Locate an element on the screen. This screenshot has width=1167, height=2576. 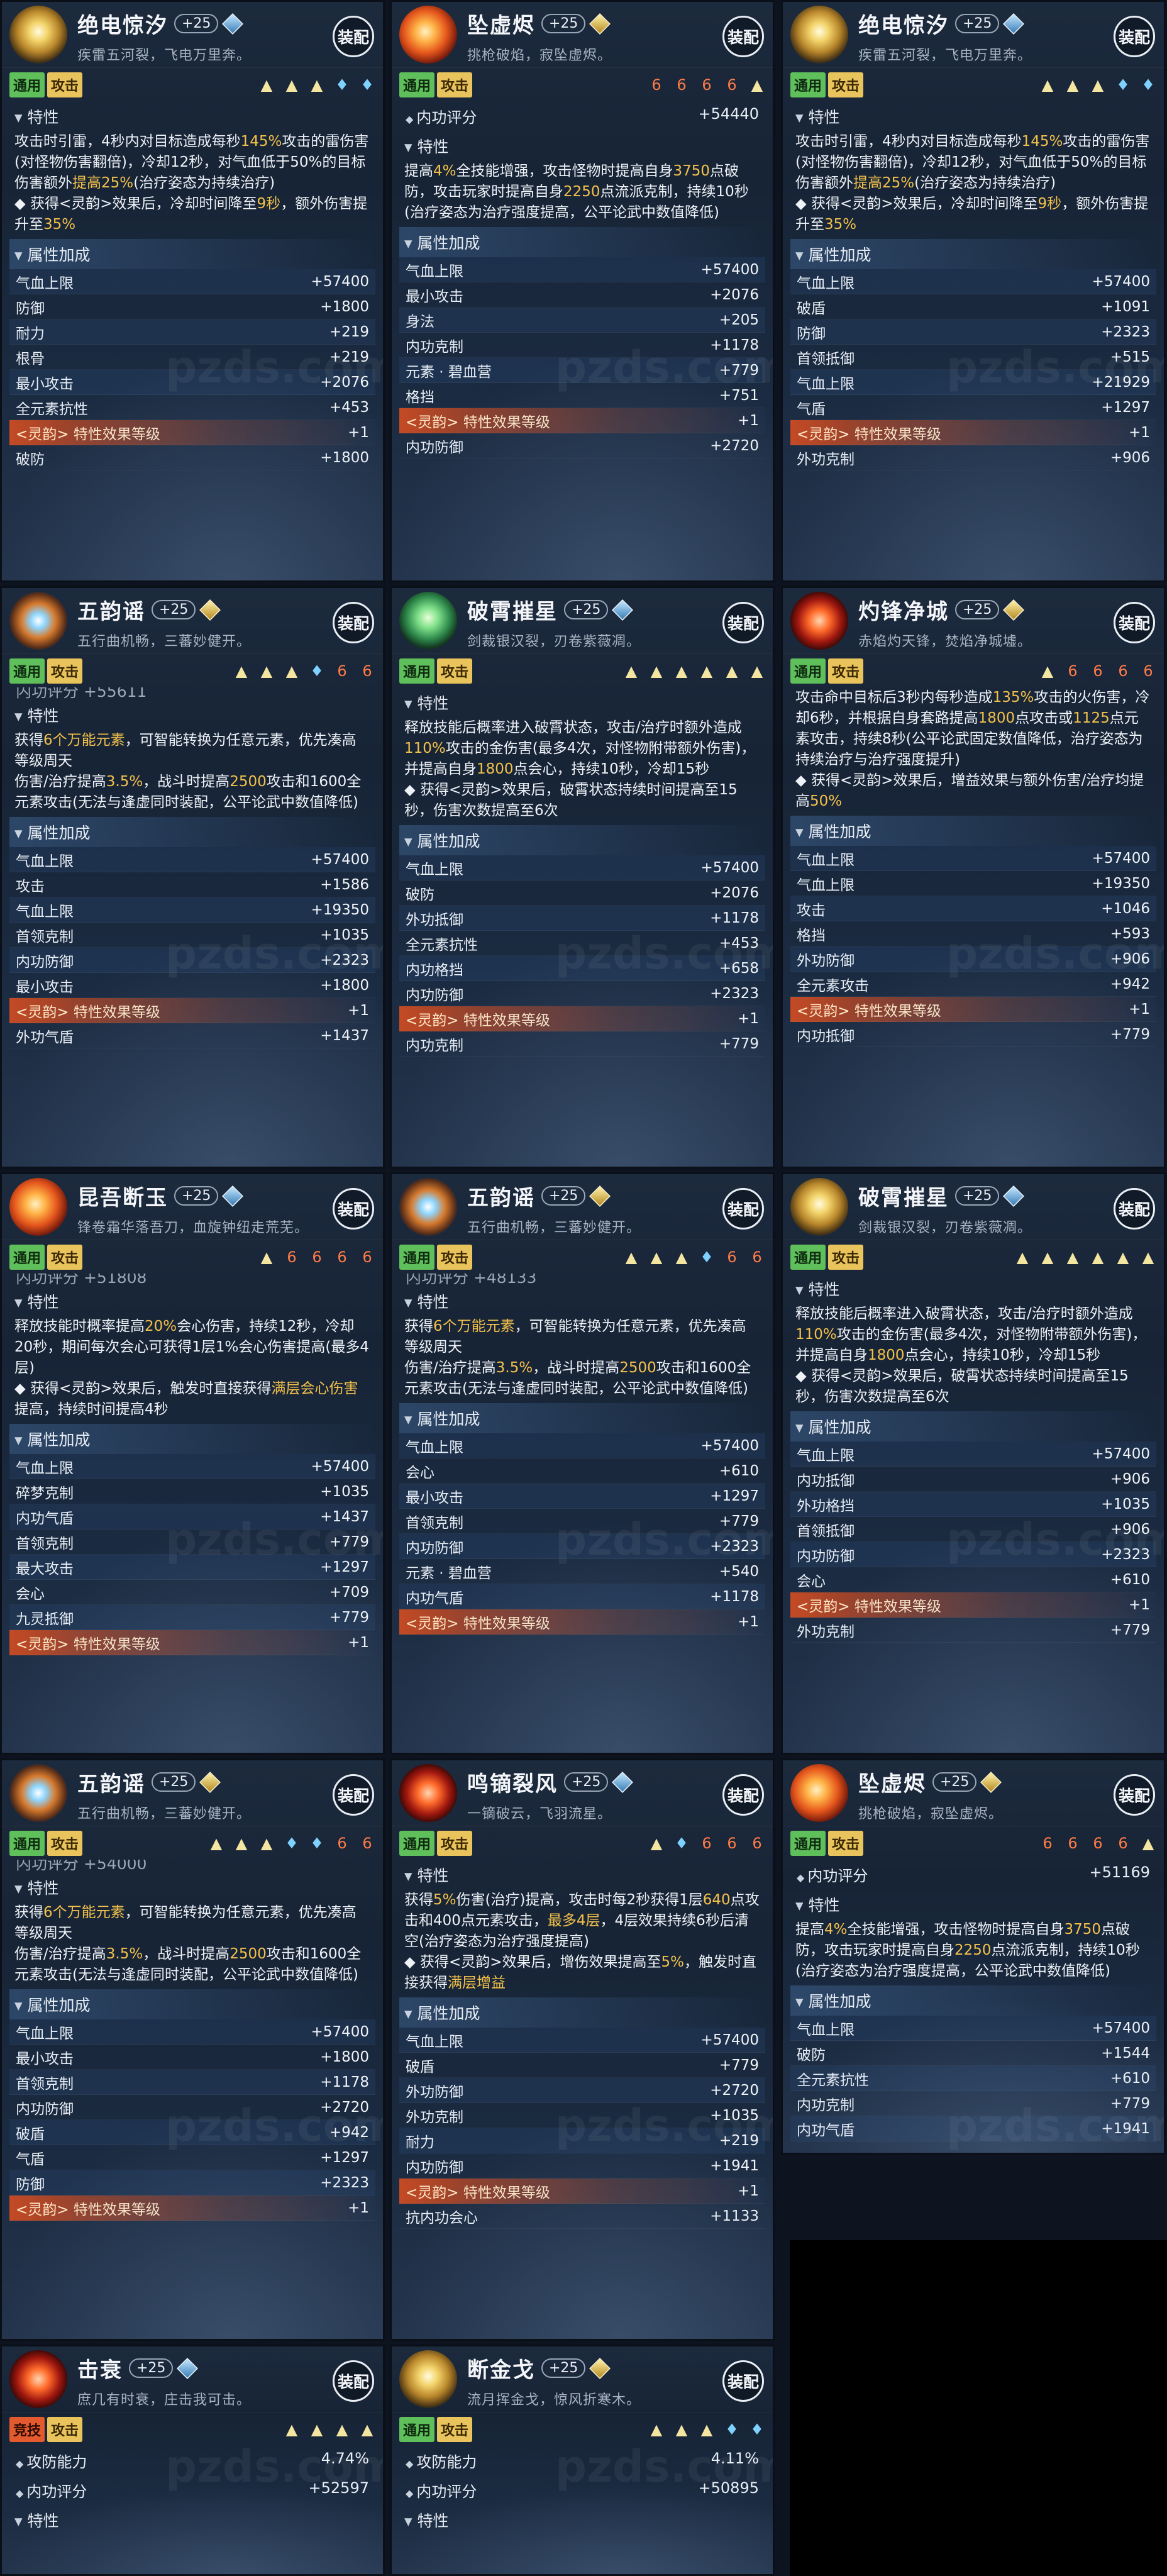
stat-name: 全元素抗性 is located at coordinates (52, 409).